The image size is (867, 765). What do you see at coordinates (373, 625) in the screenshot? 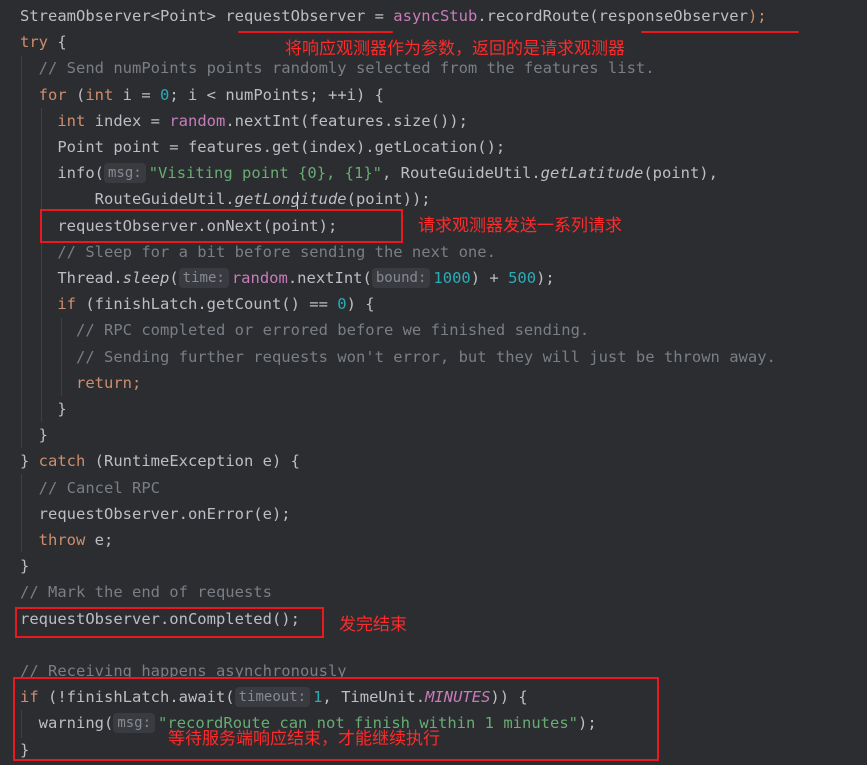
I see `annotation-send-complete: 发完结束` at bounding box center [373, 625].